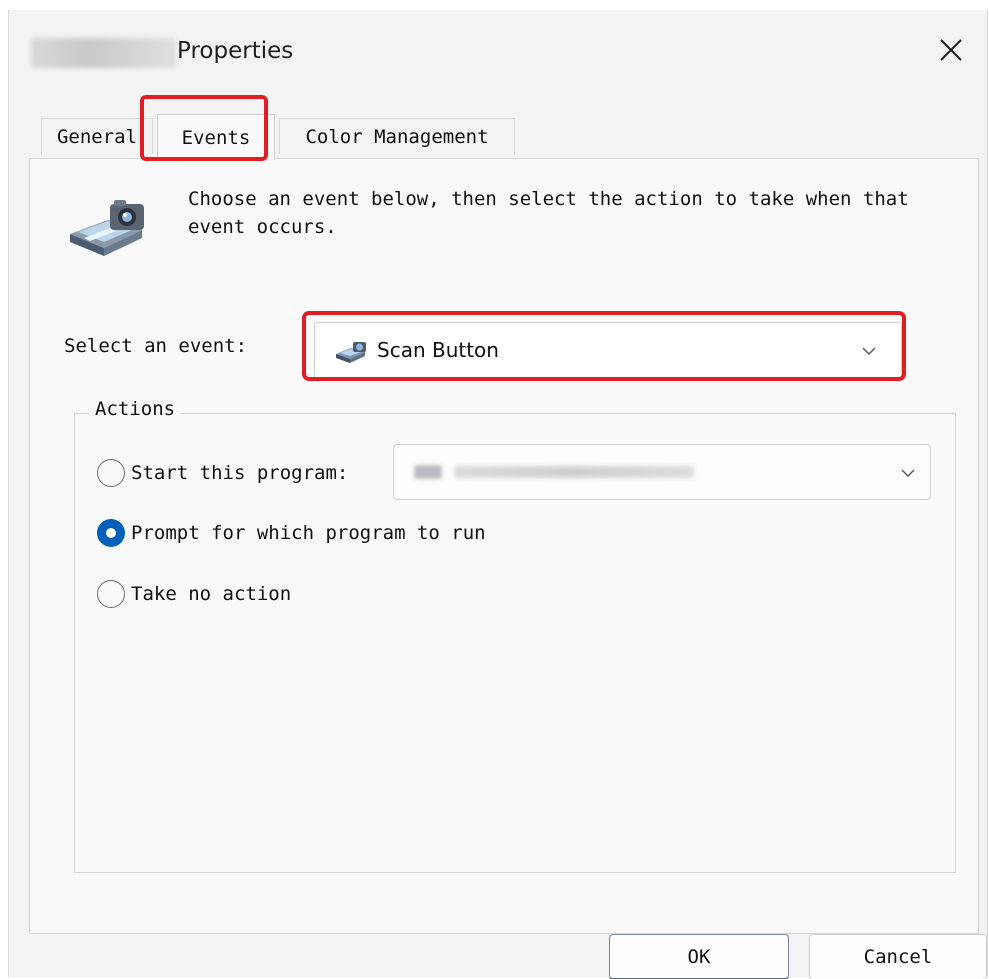 The image size is (989, 979). Describe the element at coordinates (262, 227) in the screenshot. I see `intro-line-2: event occurs.` at that location.